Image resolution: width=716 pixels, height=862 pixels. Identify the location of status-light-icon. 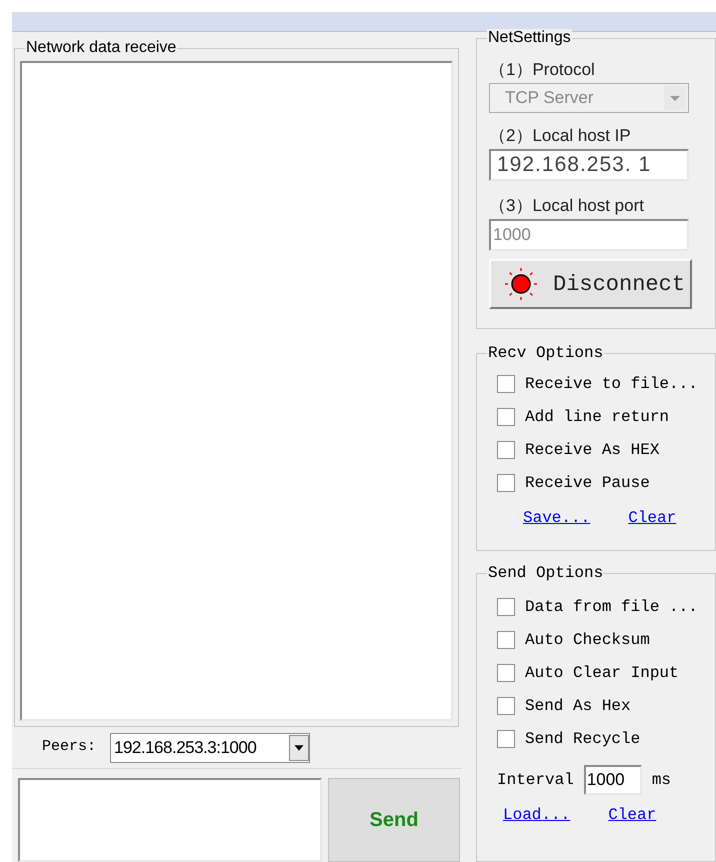
(521, 284).